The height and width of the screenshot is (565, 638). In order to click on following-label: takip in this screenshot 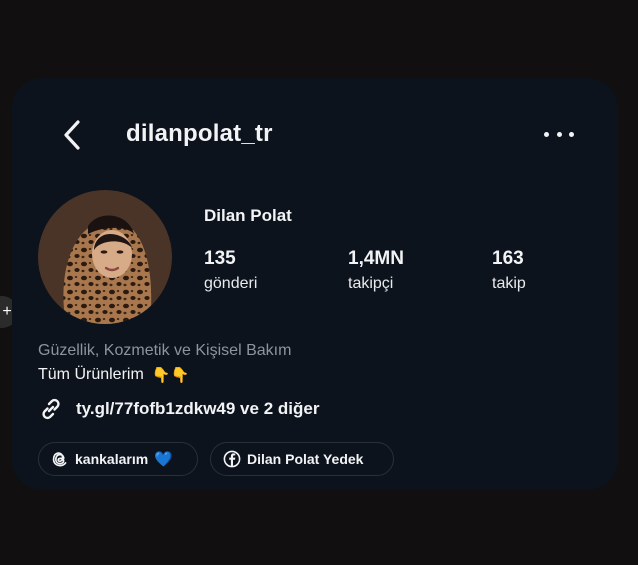, I will do `click(509, 283)`.